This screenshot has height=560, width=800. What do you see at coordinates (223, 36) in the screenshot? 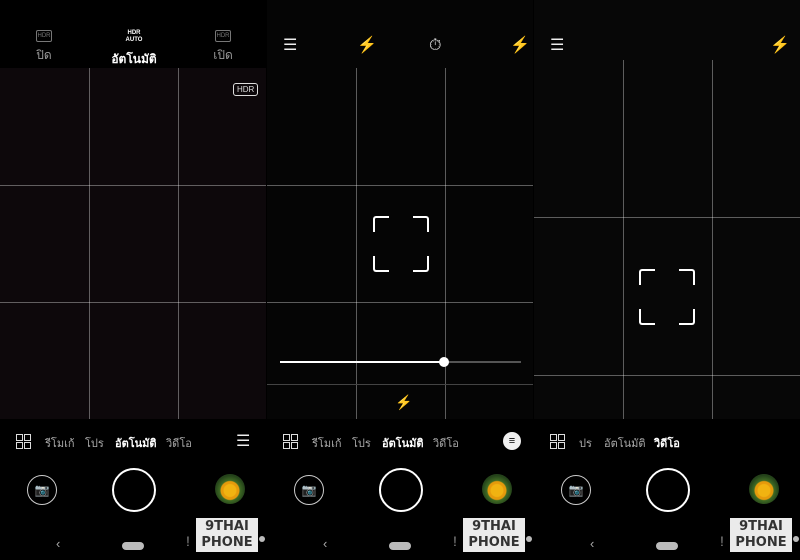
I see `hdr-on-icon: HDR` at bounding box center [223, 36].